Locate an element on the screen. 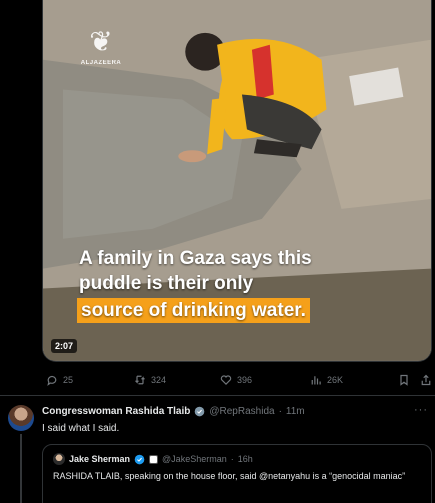 This screenshot has height=503, width=435. quoted-tweet-time: 16h is located at coordinates (245, 459).